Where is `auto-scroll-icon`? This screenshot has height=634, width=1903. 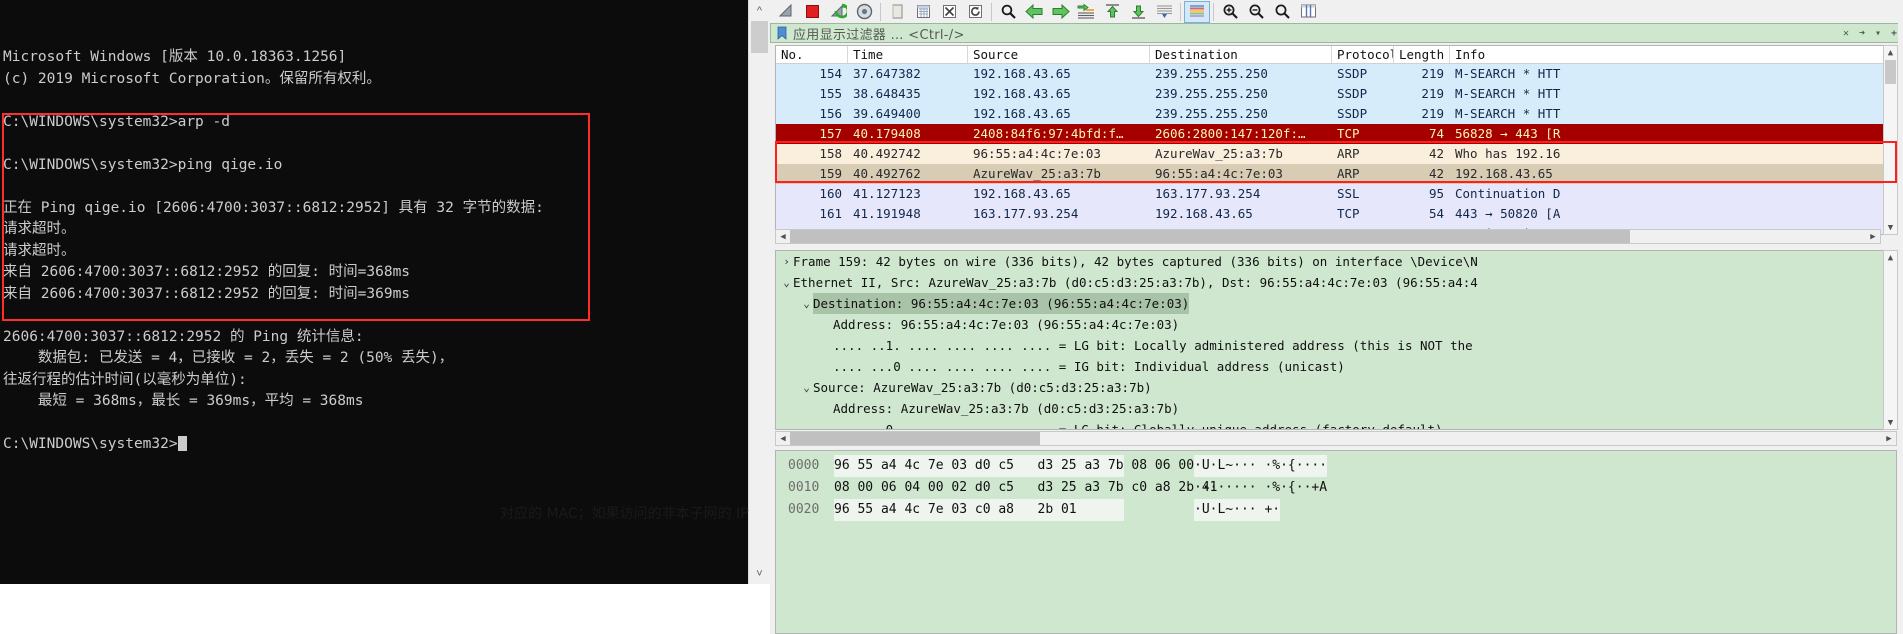
auto-scroll-icon is located at coordinates (1164, 12).